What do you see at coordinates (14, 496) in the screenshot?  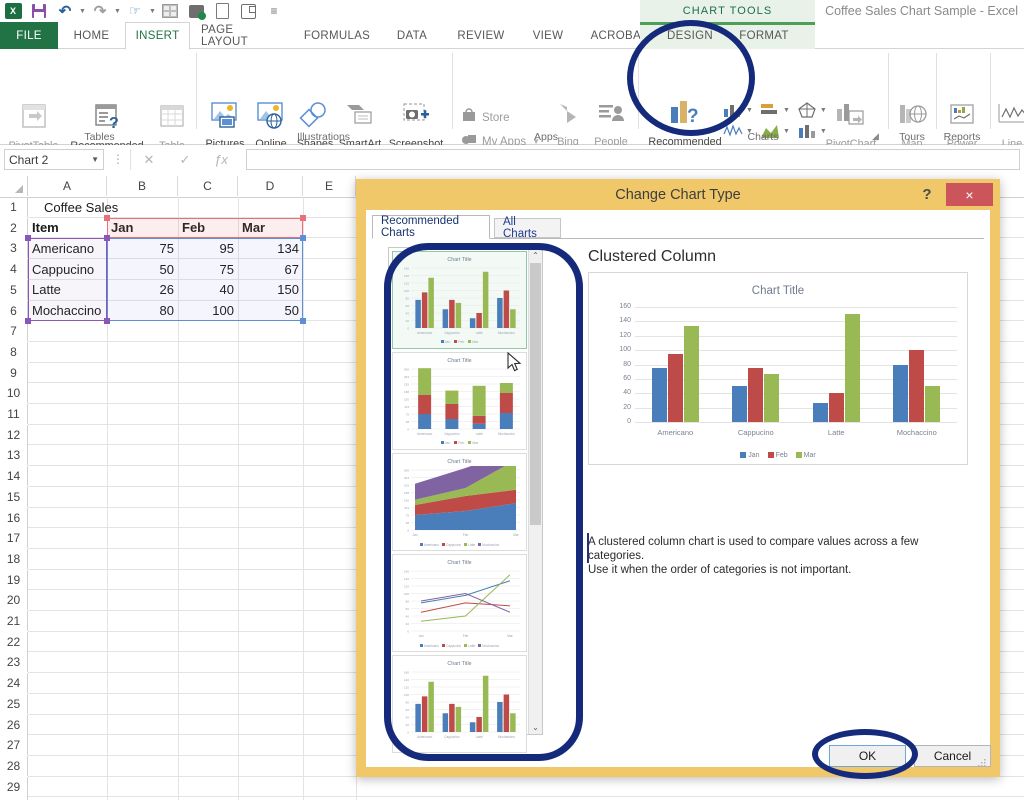 I see `row-header-15: 15` at bounding box center [14, 496].